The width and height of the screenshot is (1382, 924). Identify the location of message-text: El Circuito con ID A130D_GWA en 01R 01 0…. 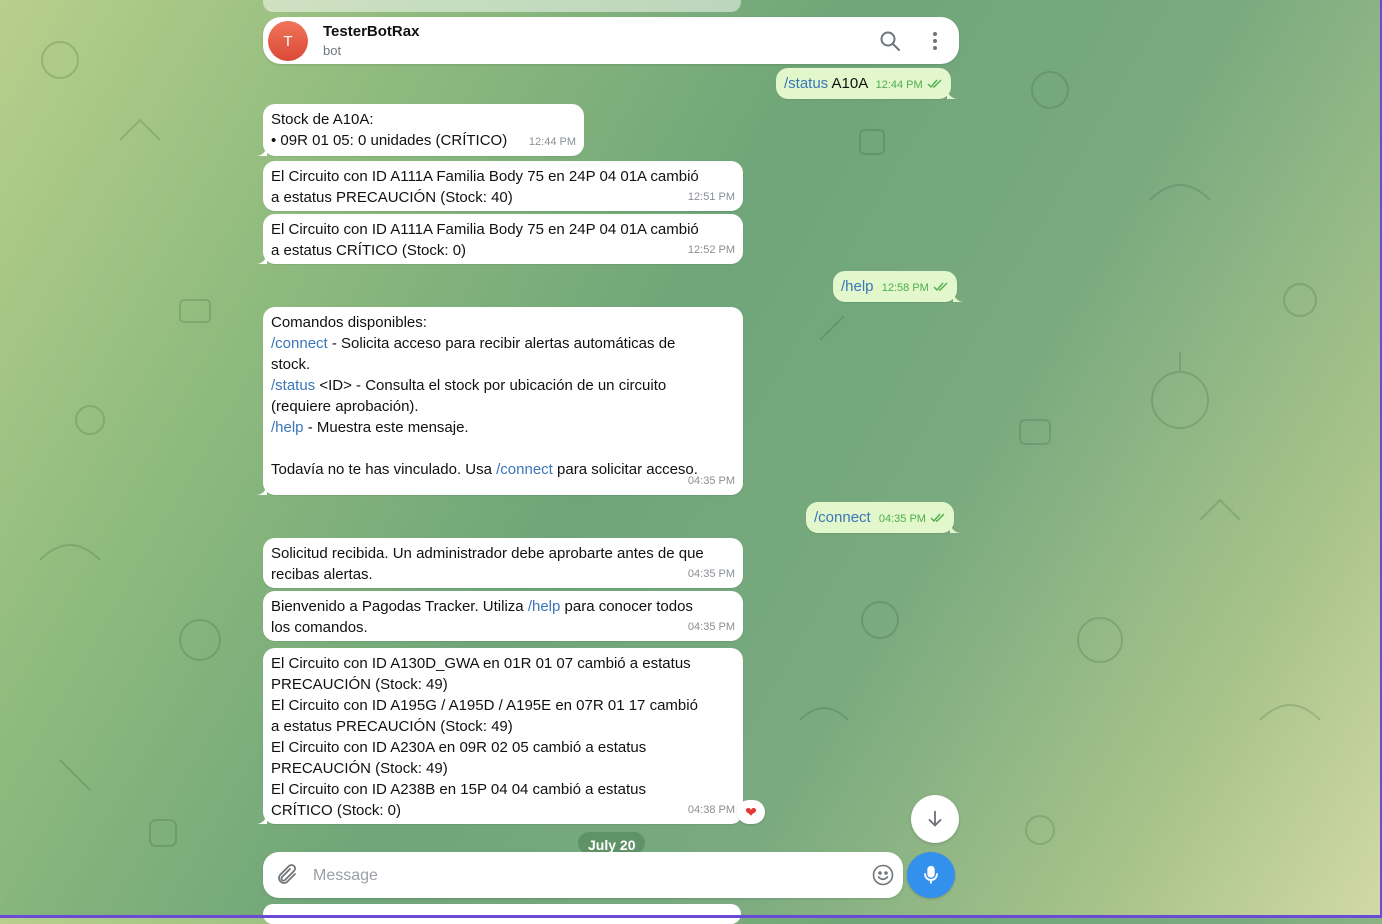
(481, 663).